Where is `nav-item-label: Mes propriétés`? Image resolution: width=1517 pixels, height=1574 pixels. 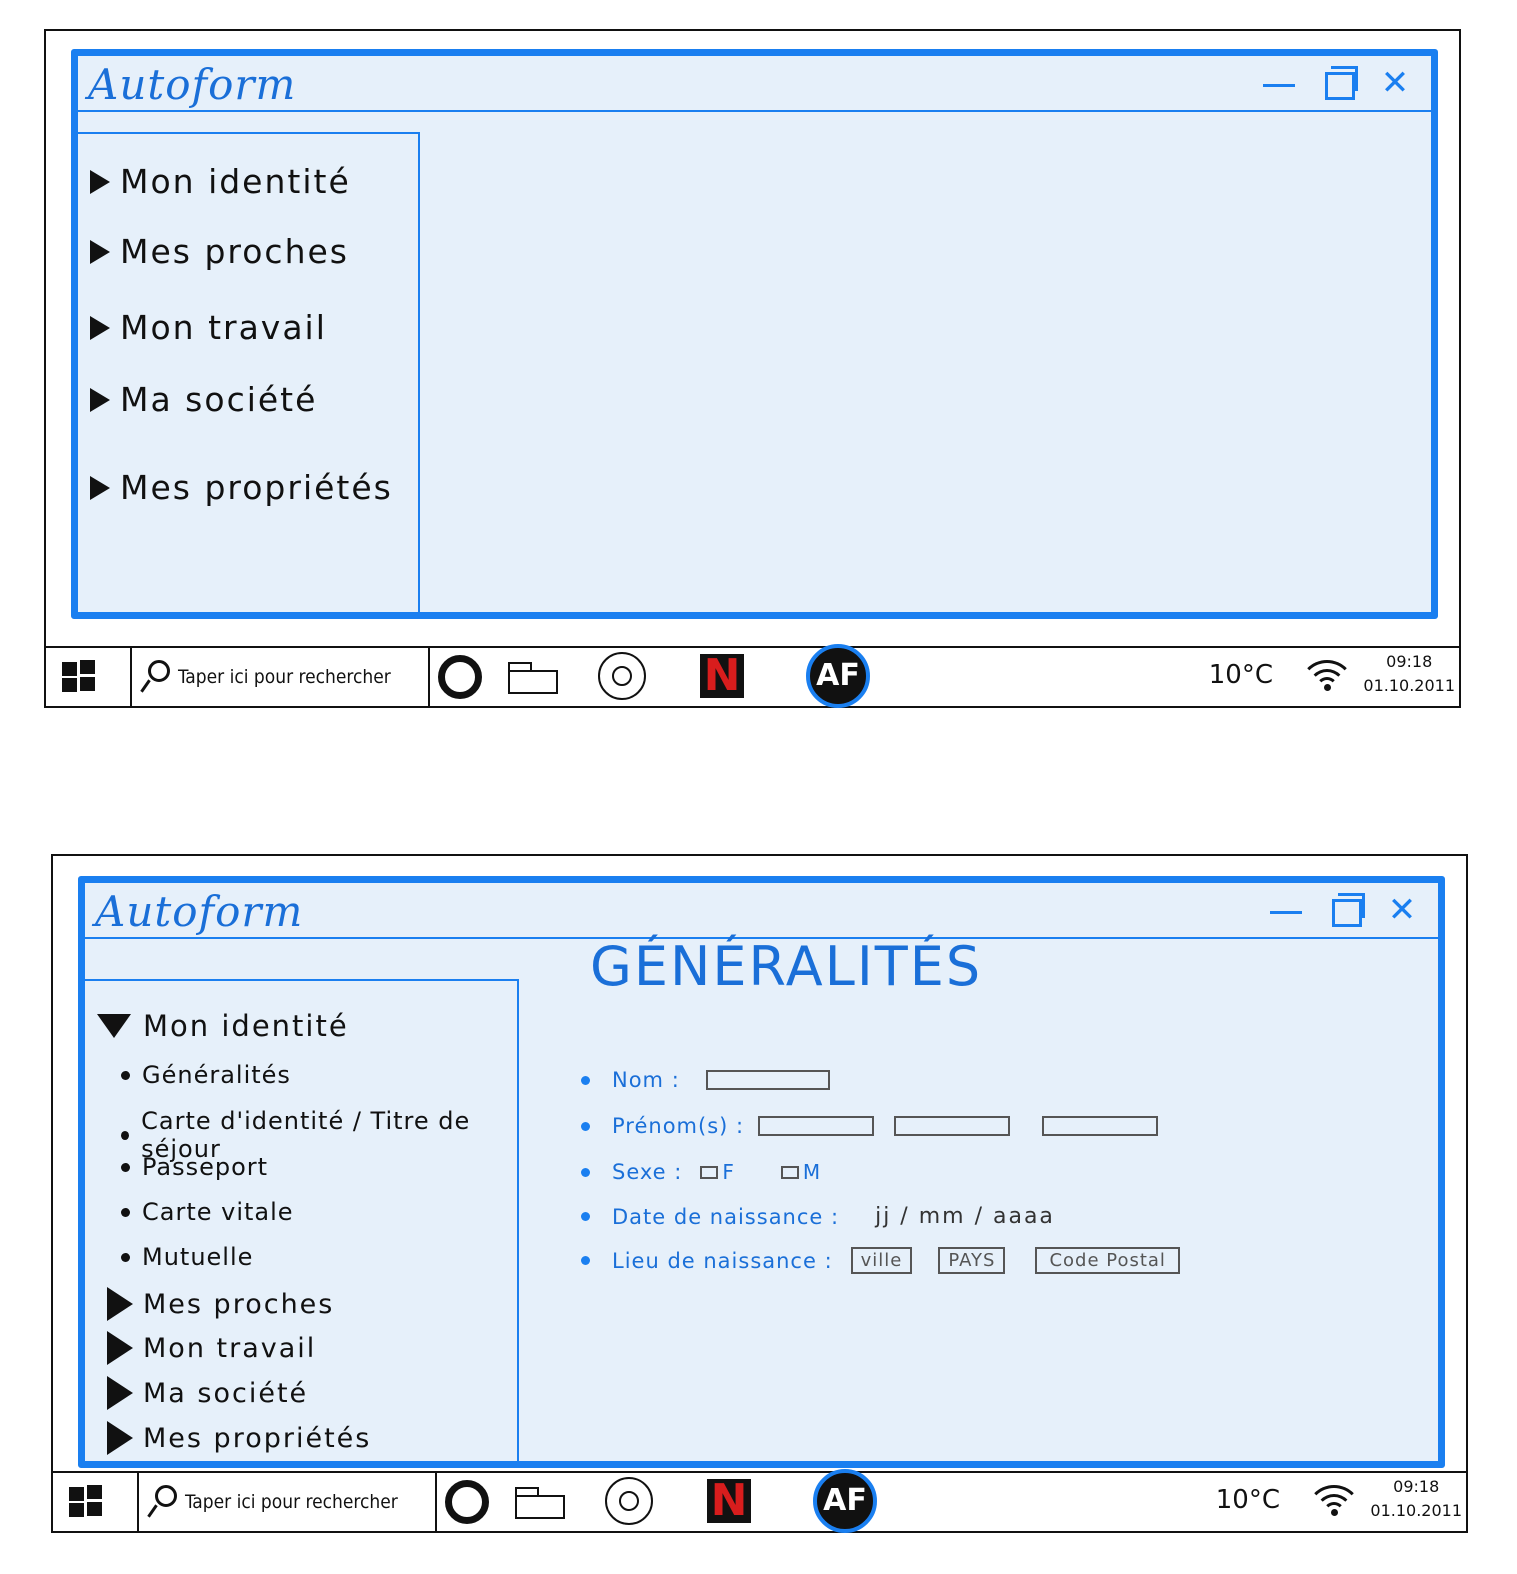 nav-item-label: Mes propriétés is located at coordinates (257, 1438).